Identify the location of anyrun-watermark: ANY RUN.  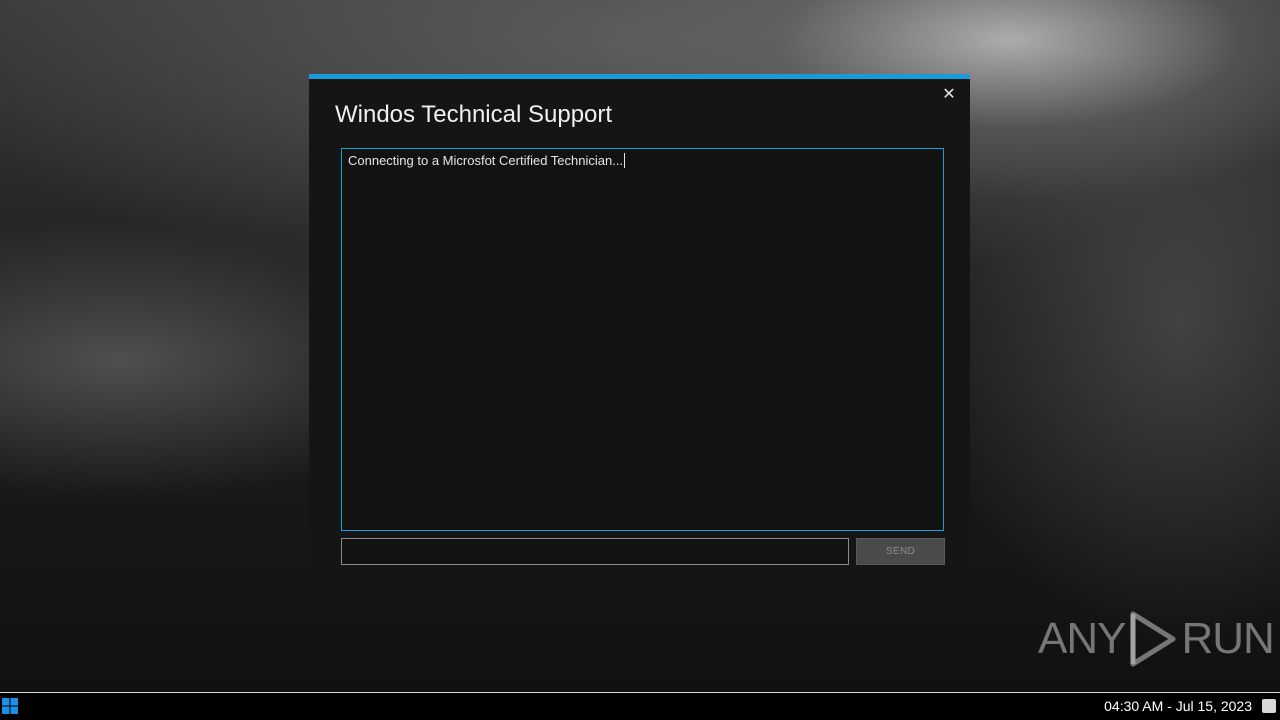
(1156, 639).